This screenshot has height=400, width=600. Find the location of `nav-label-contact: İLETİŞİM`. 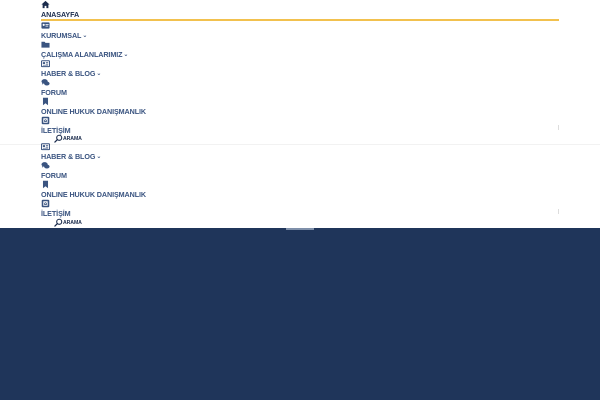

nav-label-contact: İLETİŞİM is located at coordinates (56, 213).